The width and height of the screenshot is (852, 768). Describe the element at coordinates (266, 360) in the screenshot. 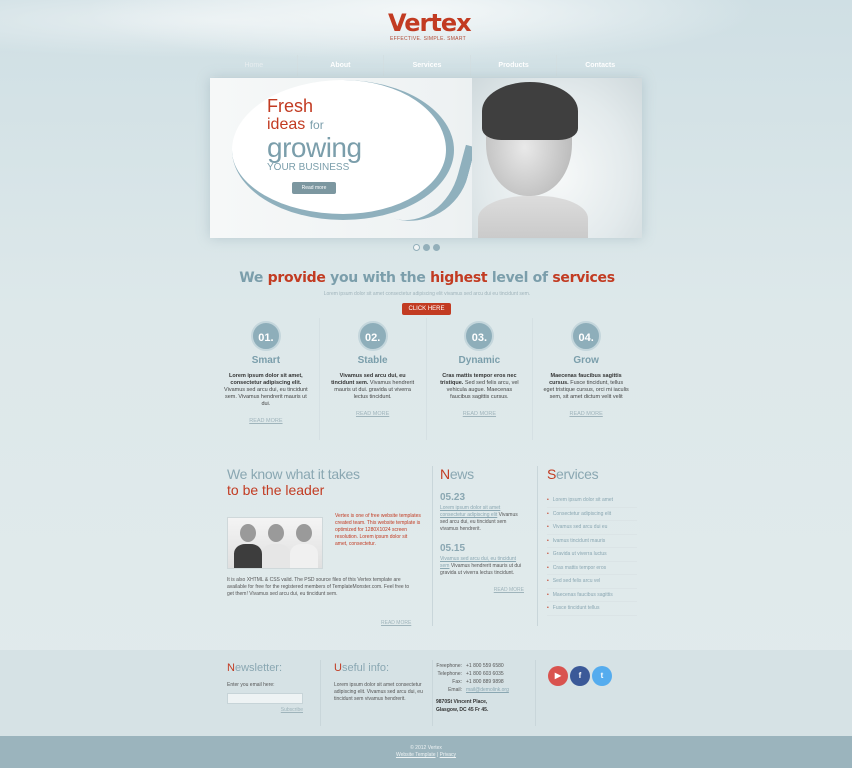

I see `feature-title: Smart` at that location.